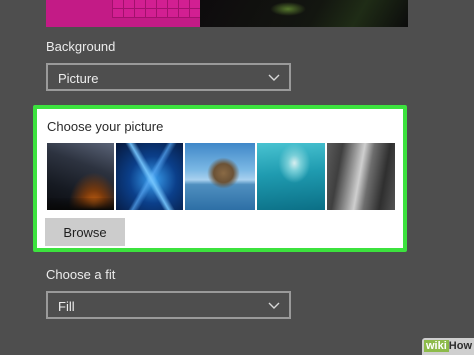 The height and width of the screenshot is (355, 474). I want to click on watermark-wiki: wiki, so click(436, 346).